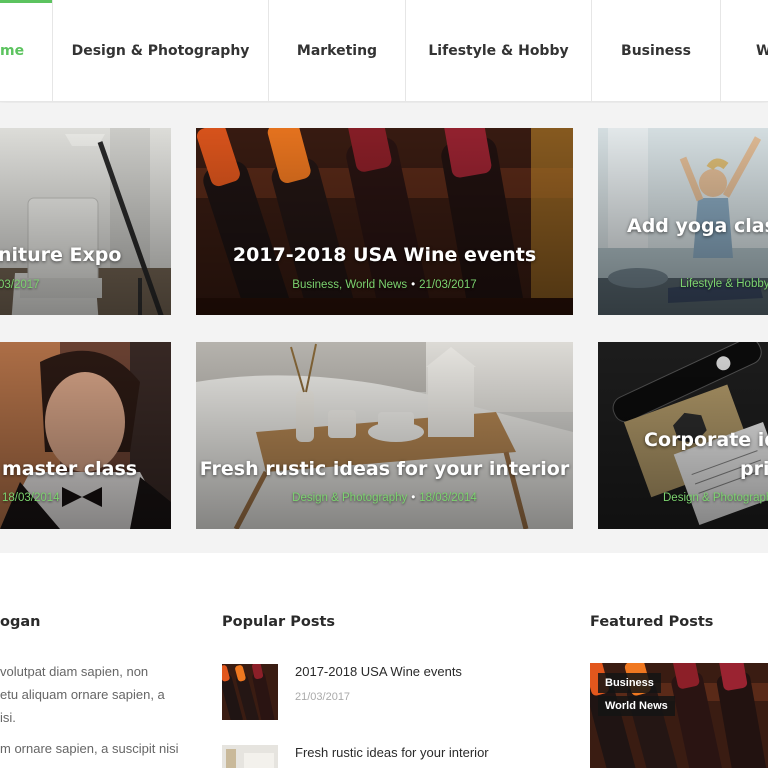  What do you see at coordinates (279, 622) in the screenshot?
I see `popular-posts-title: Popular Posts` at bounding box center [279, 622].